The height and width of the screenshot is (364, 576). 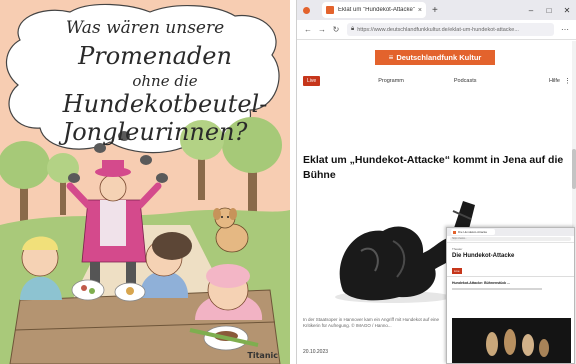 I want to click on article-date: 20.10.2023, so click(x=316, y=352).